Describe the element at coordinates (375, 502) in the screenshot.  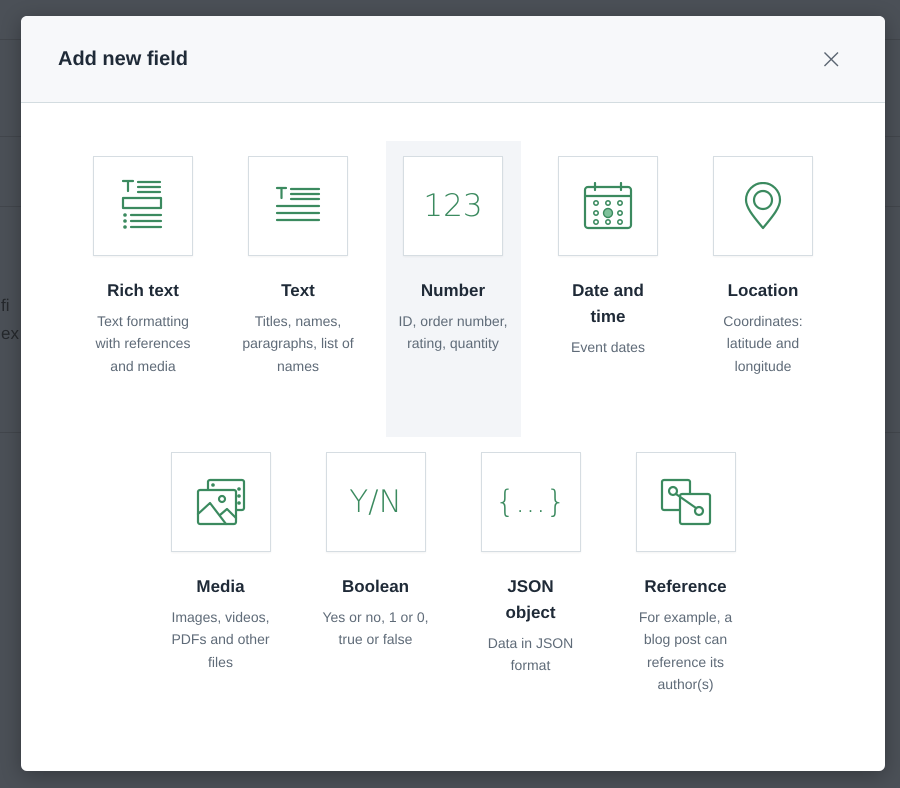
I see `type-glyph: Y/N` at that location.